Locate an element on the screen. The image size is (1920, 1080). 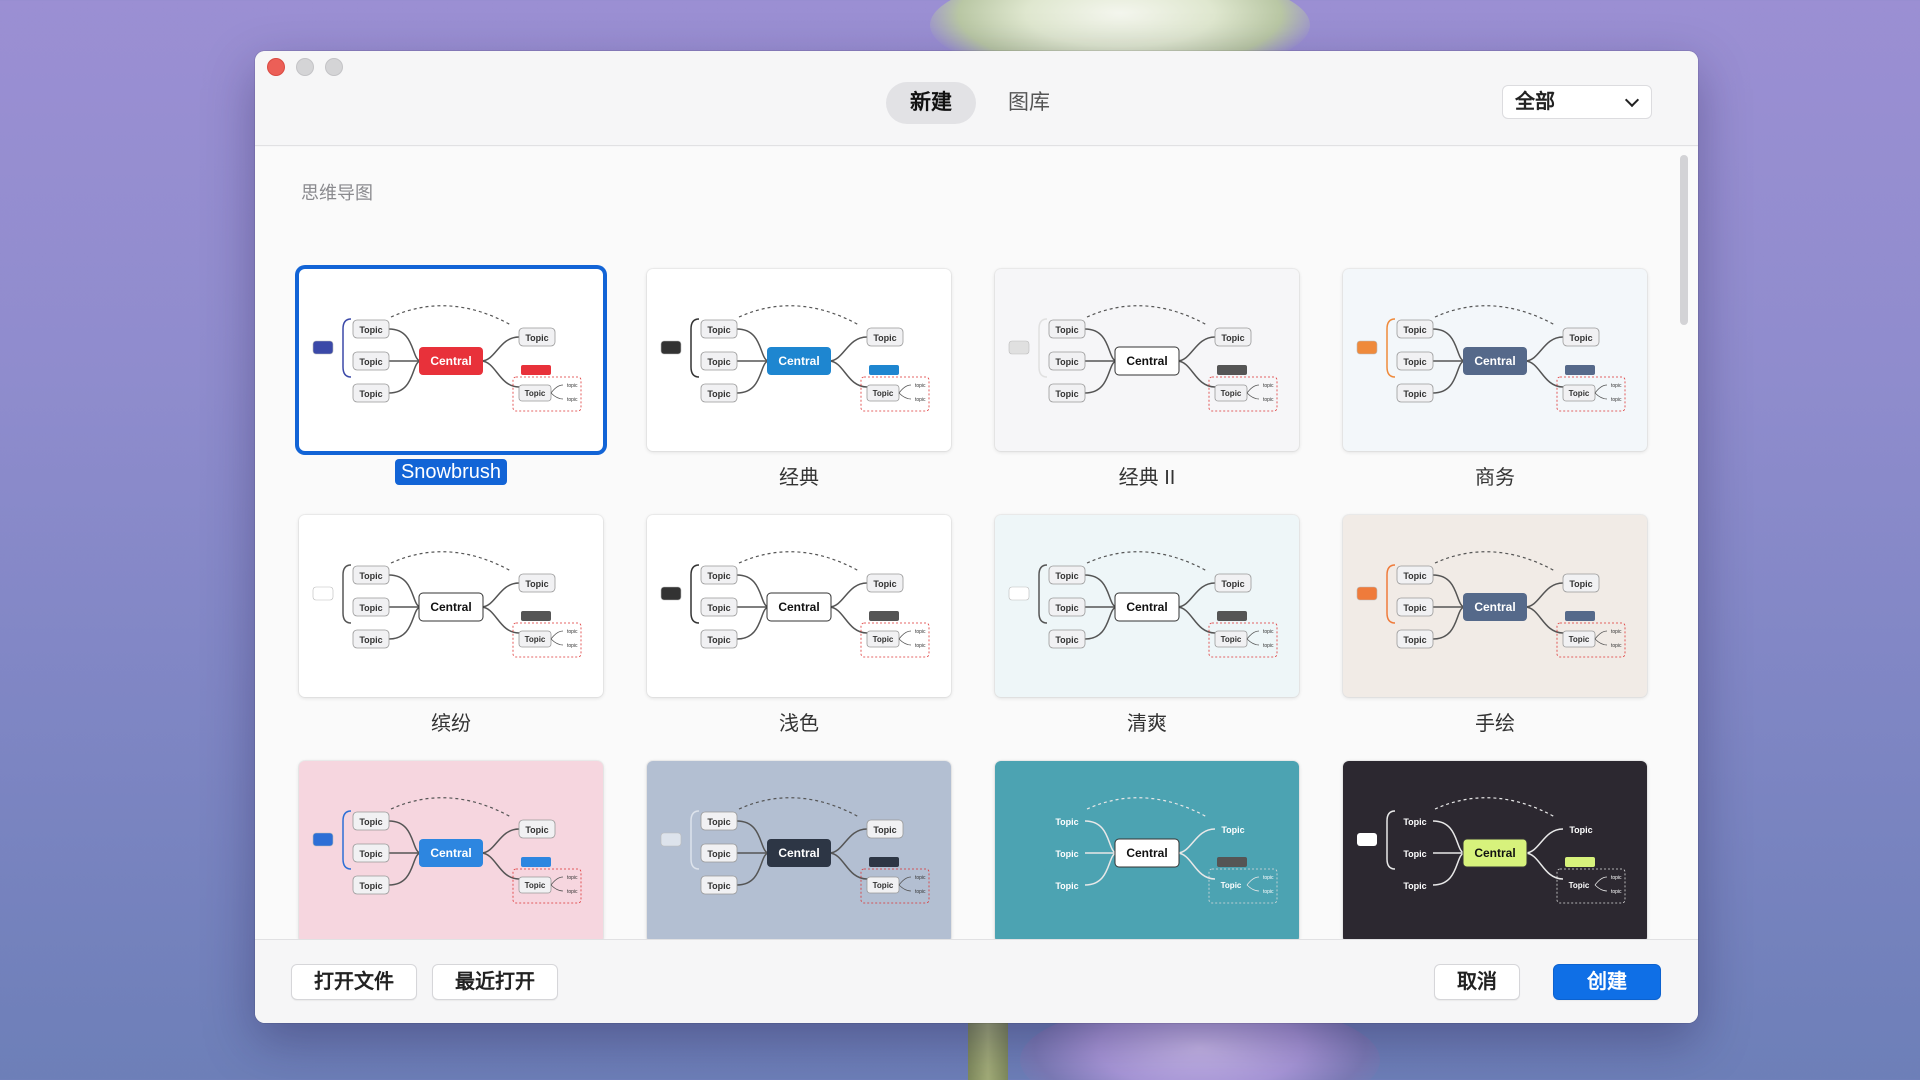
template-name: 经典 is located at coordinates (799, 475).